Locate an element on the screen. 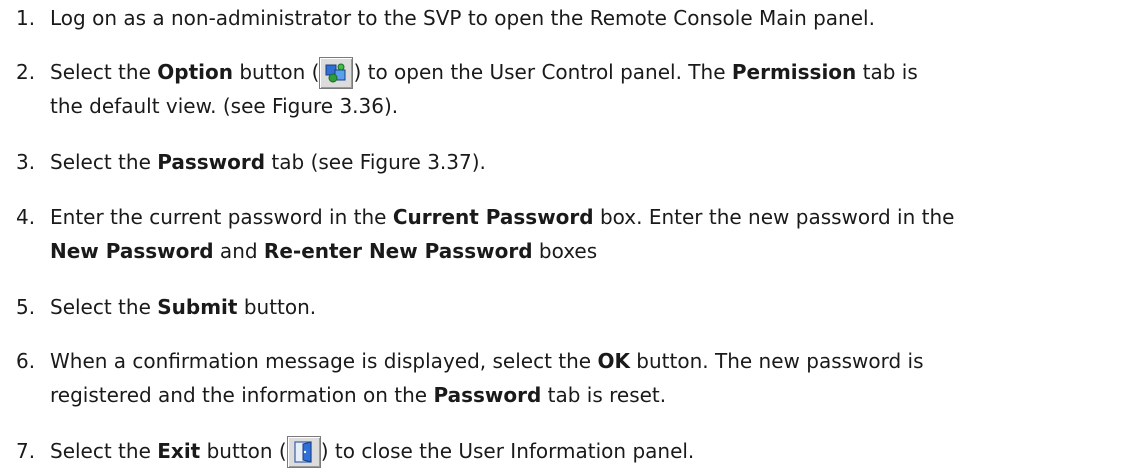 The image size is (1132, 468). step-number: 4. is located at coordinates (26, 217).